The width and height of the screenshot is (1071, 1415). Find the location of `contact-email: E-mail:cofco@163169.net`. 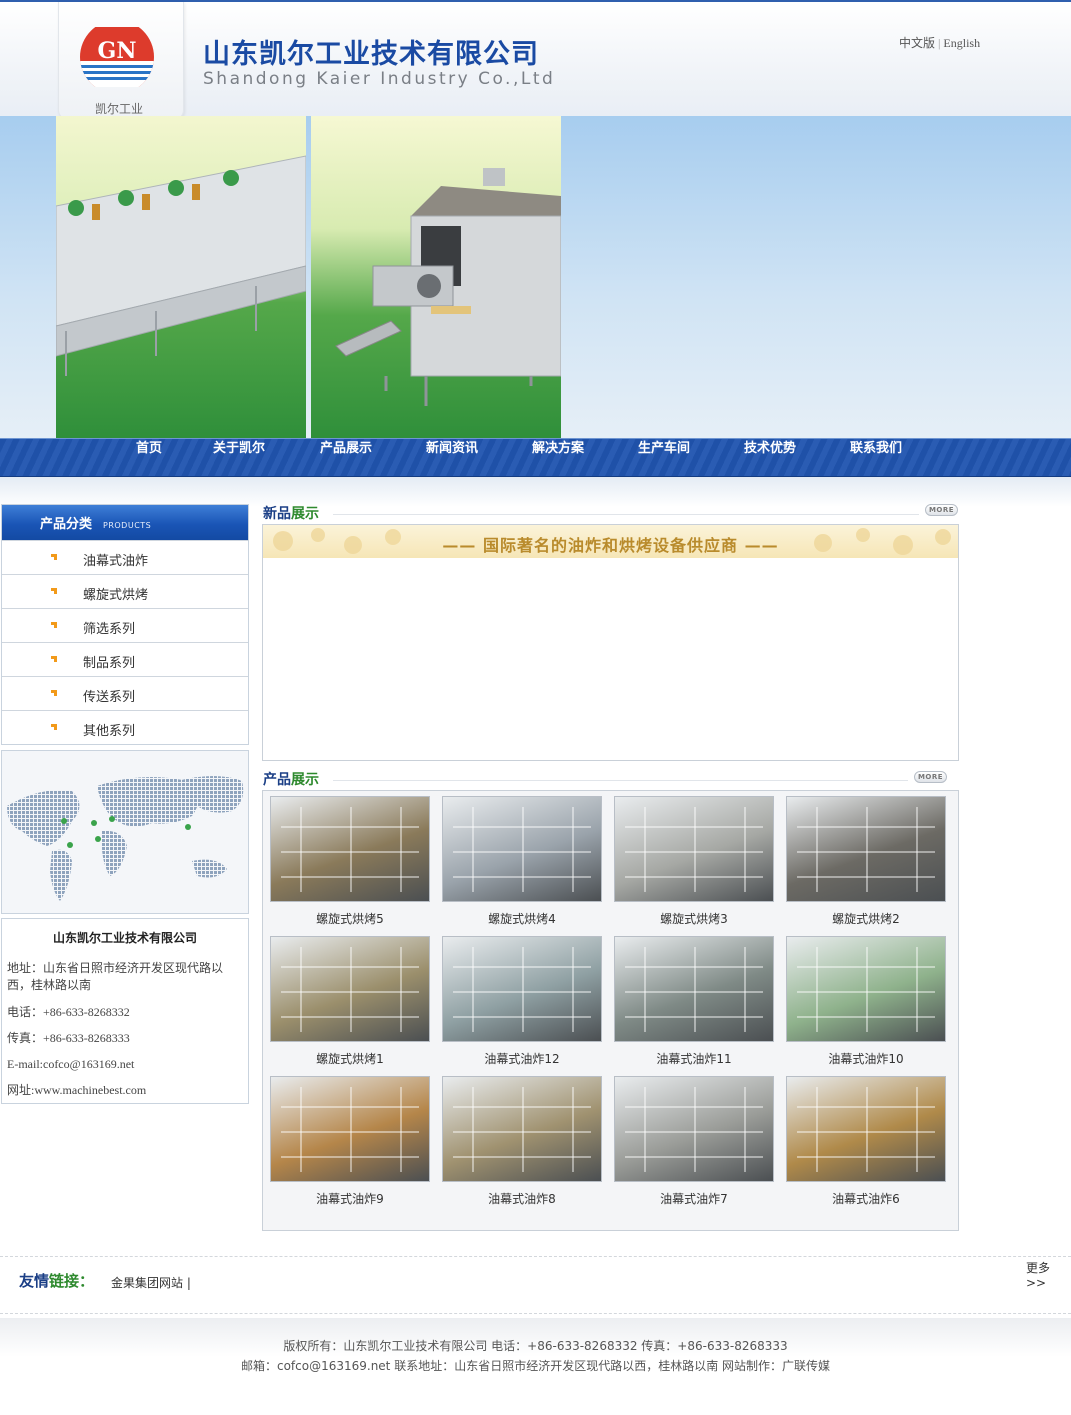

contact-email: E-mail:cofco@163169.net is located at coordinates (125, 1064).